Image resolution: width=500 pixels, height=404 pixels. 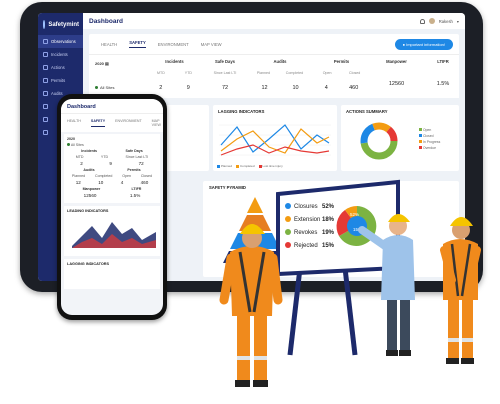 What do you see at coordinates (288, 245) in the screenshot?
I see `bullet-rejected` at bounding box center [288, 245].